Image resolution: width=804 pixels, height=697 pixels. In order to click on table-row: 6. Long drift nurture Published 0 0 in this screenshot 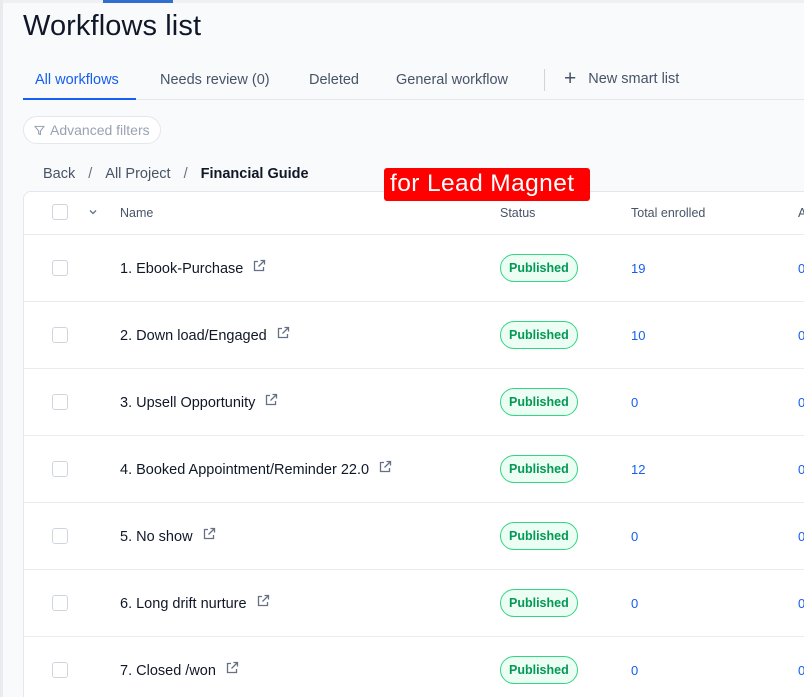, I will do `click(414, 603)`.